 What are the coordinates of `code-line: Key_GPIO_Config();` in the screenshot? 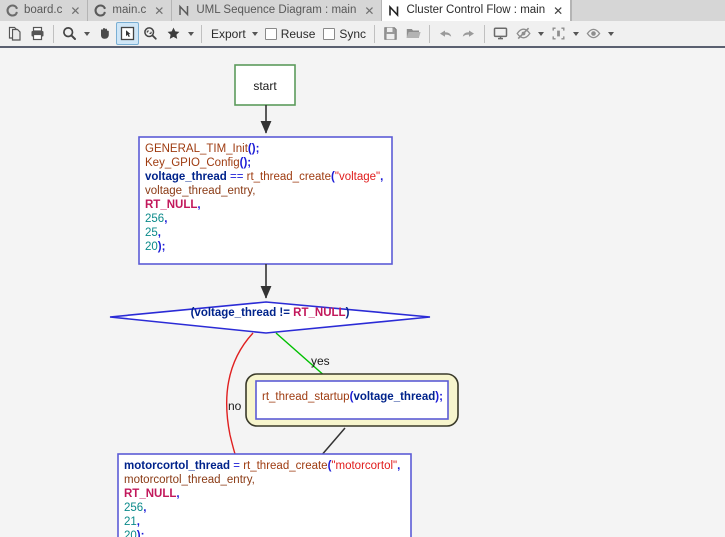 It's located at (268, 163).